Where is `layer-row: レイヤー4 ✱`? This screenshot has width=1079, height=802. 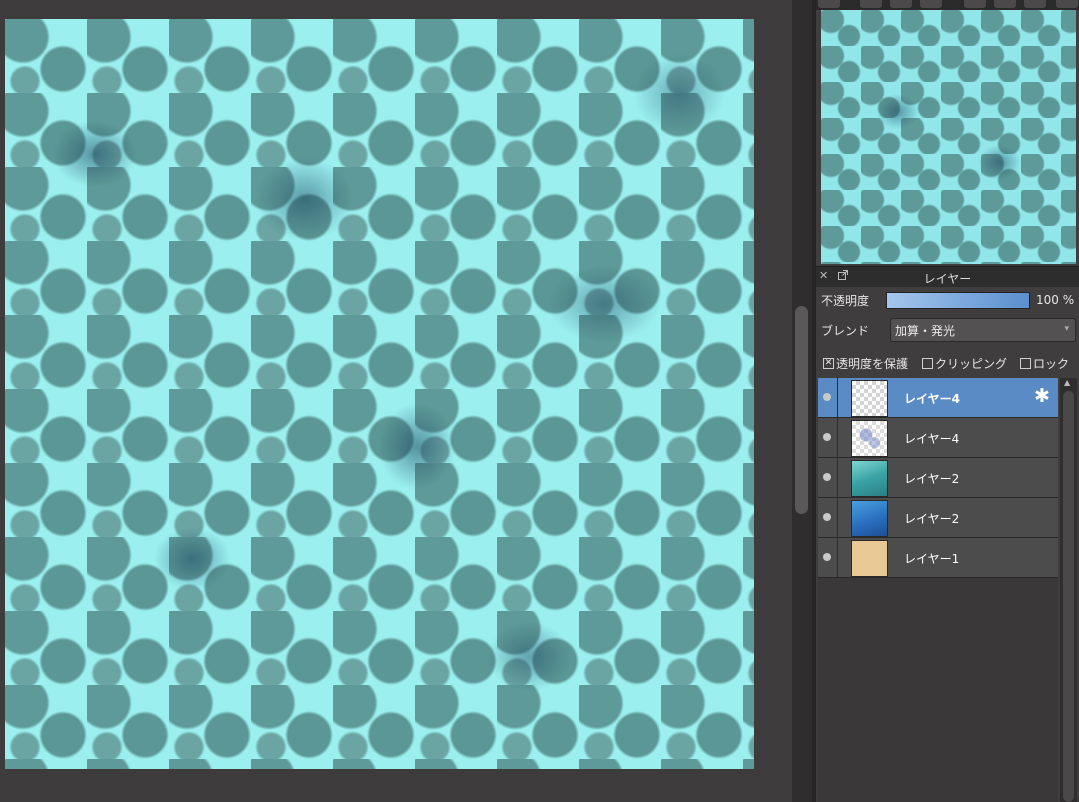
layer-row: レイヤー4 ✱ is located at coordinates (938, 398).